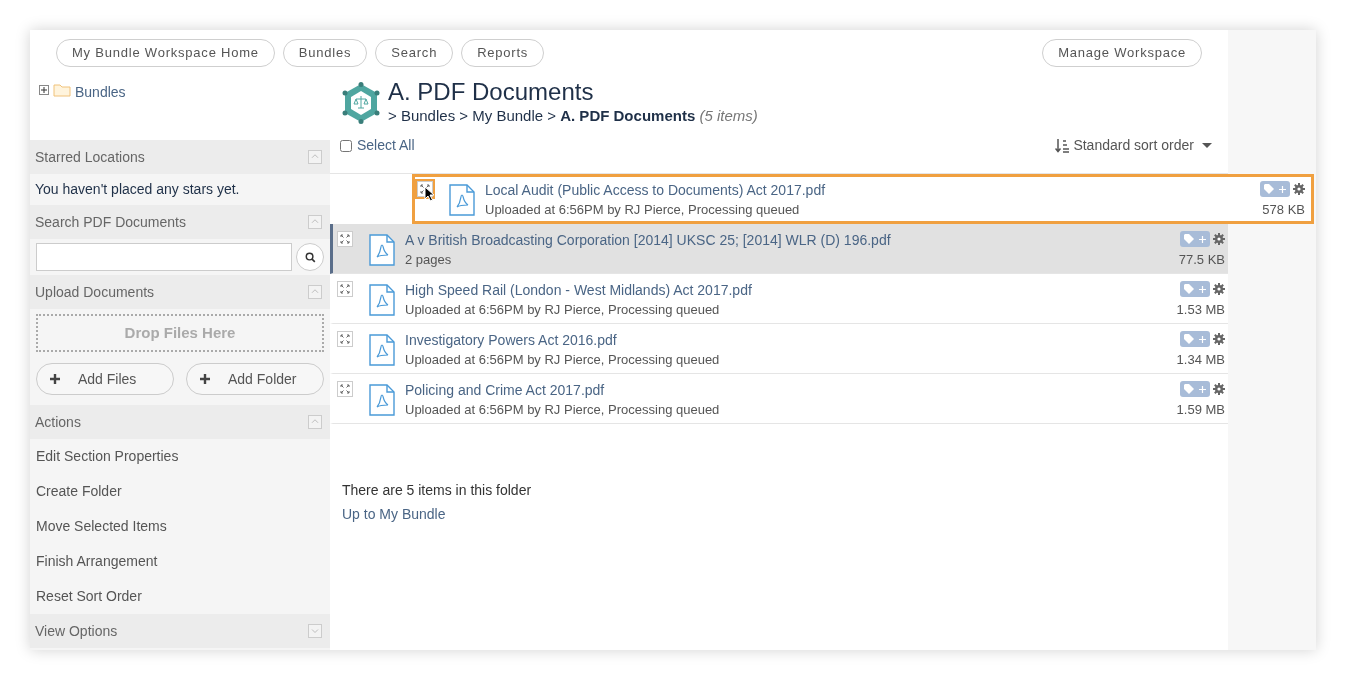  I want to click on file-size: 1.53 MB, so click(1200, 310).